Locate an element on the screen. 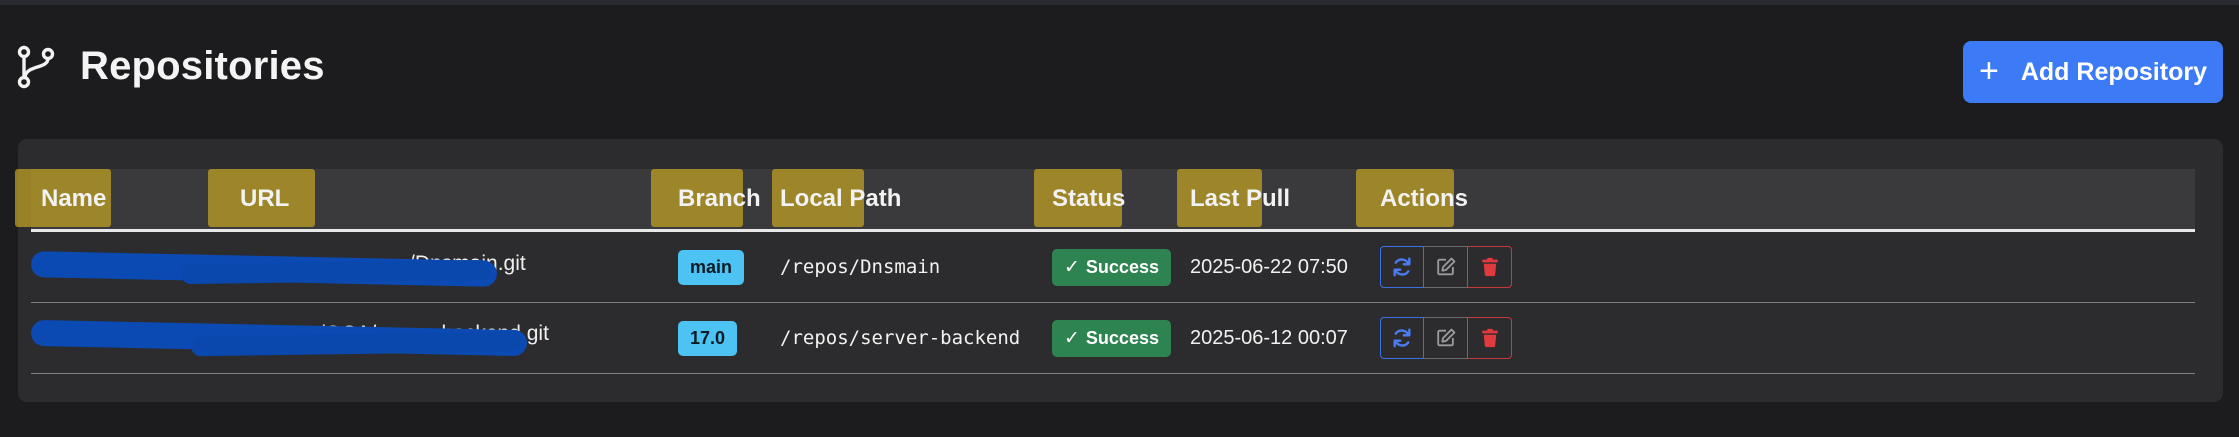  git-branch-icon is located at coordinates (36, 66).